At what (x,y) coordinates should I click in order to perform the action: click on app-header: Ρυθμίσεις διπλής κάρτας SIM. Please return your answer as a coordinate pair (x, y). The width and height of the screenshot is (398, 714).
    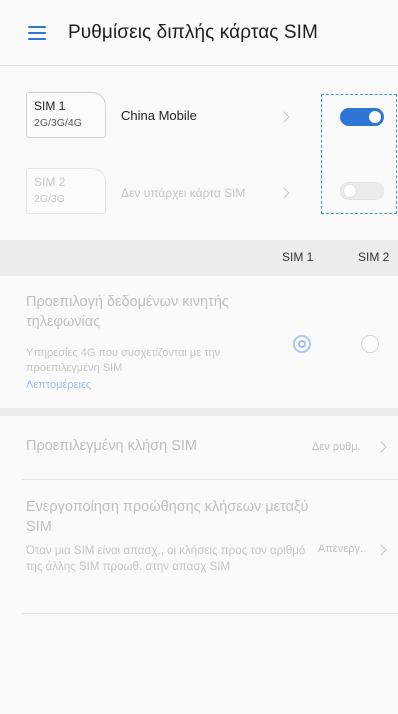
    Looking at the image, I should click on (199, 33).